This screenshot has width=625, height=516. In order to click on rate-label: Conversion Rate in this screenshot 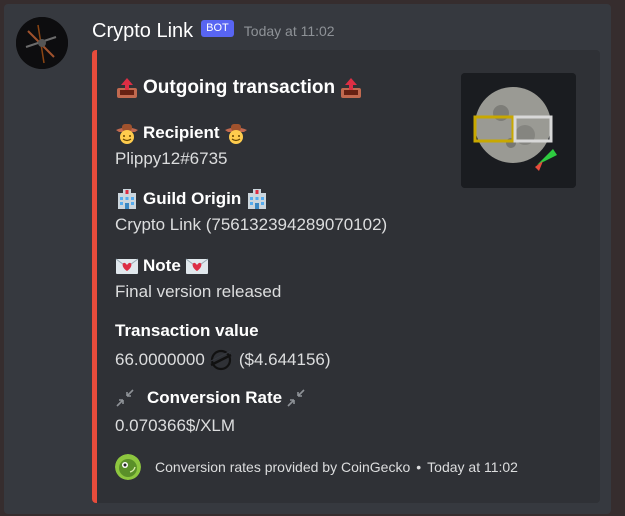, I will do `click(215, 397)`.